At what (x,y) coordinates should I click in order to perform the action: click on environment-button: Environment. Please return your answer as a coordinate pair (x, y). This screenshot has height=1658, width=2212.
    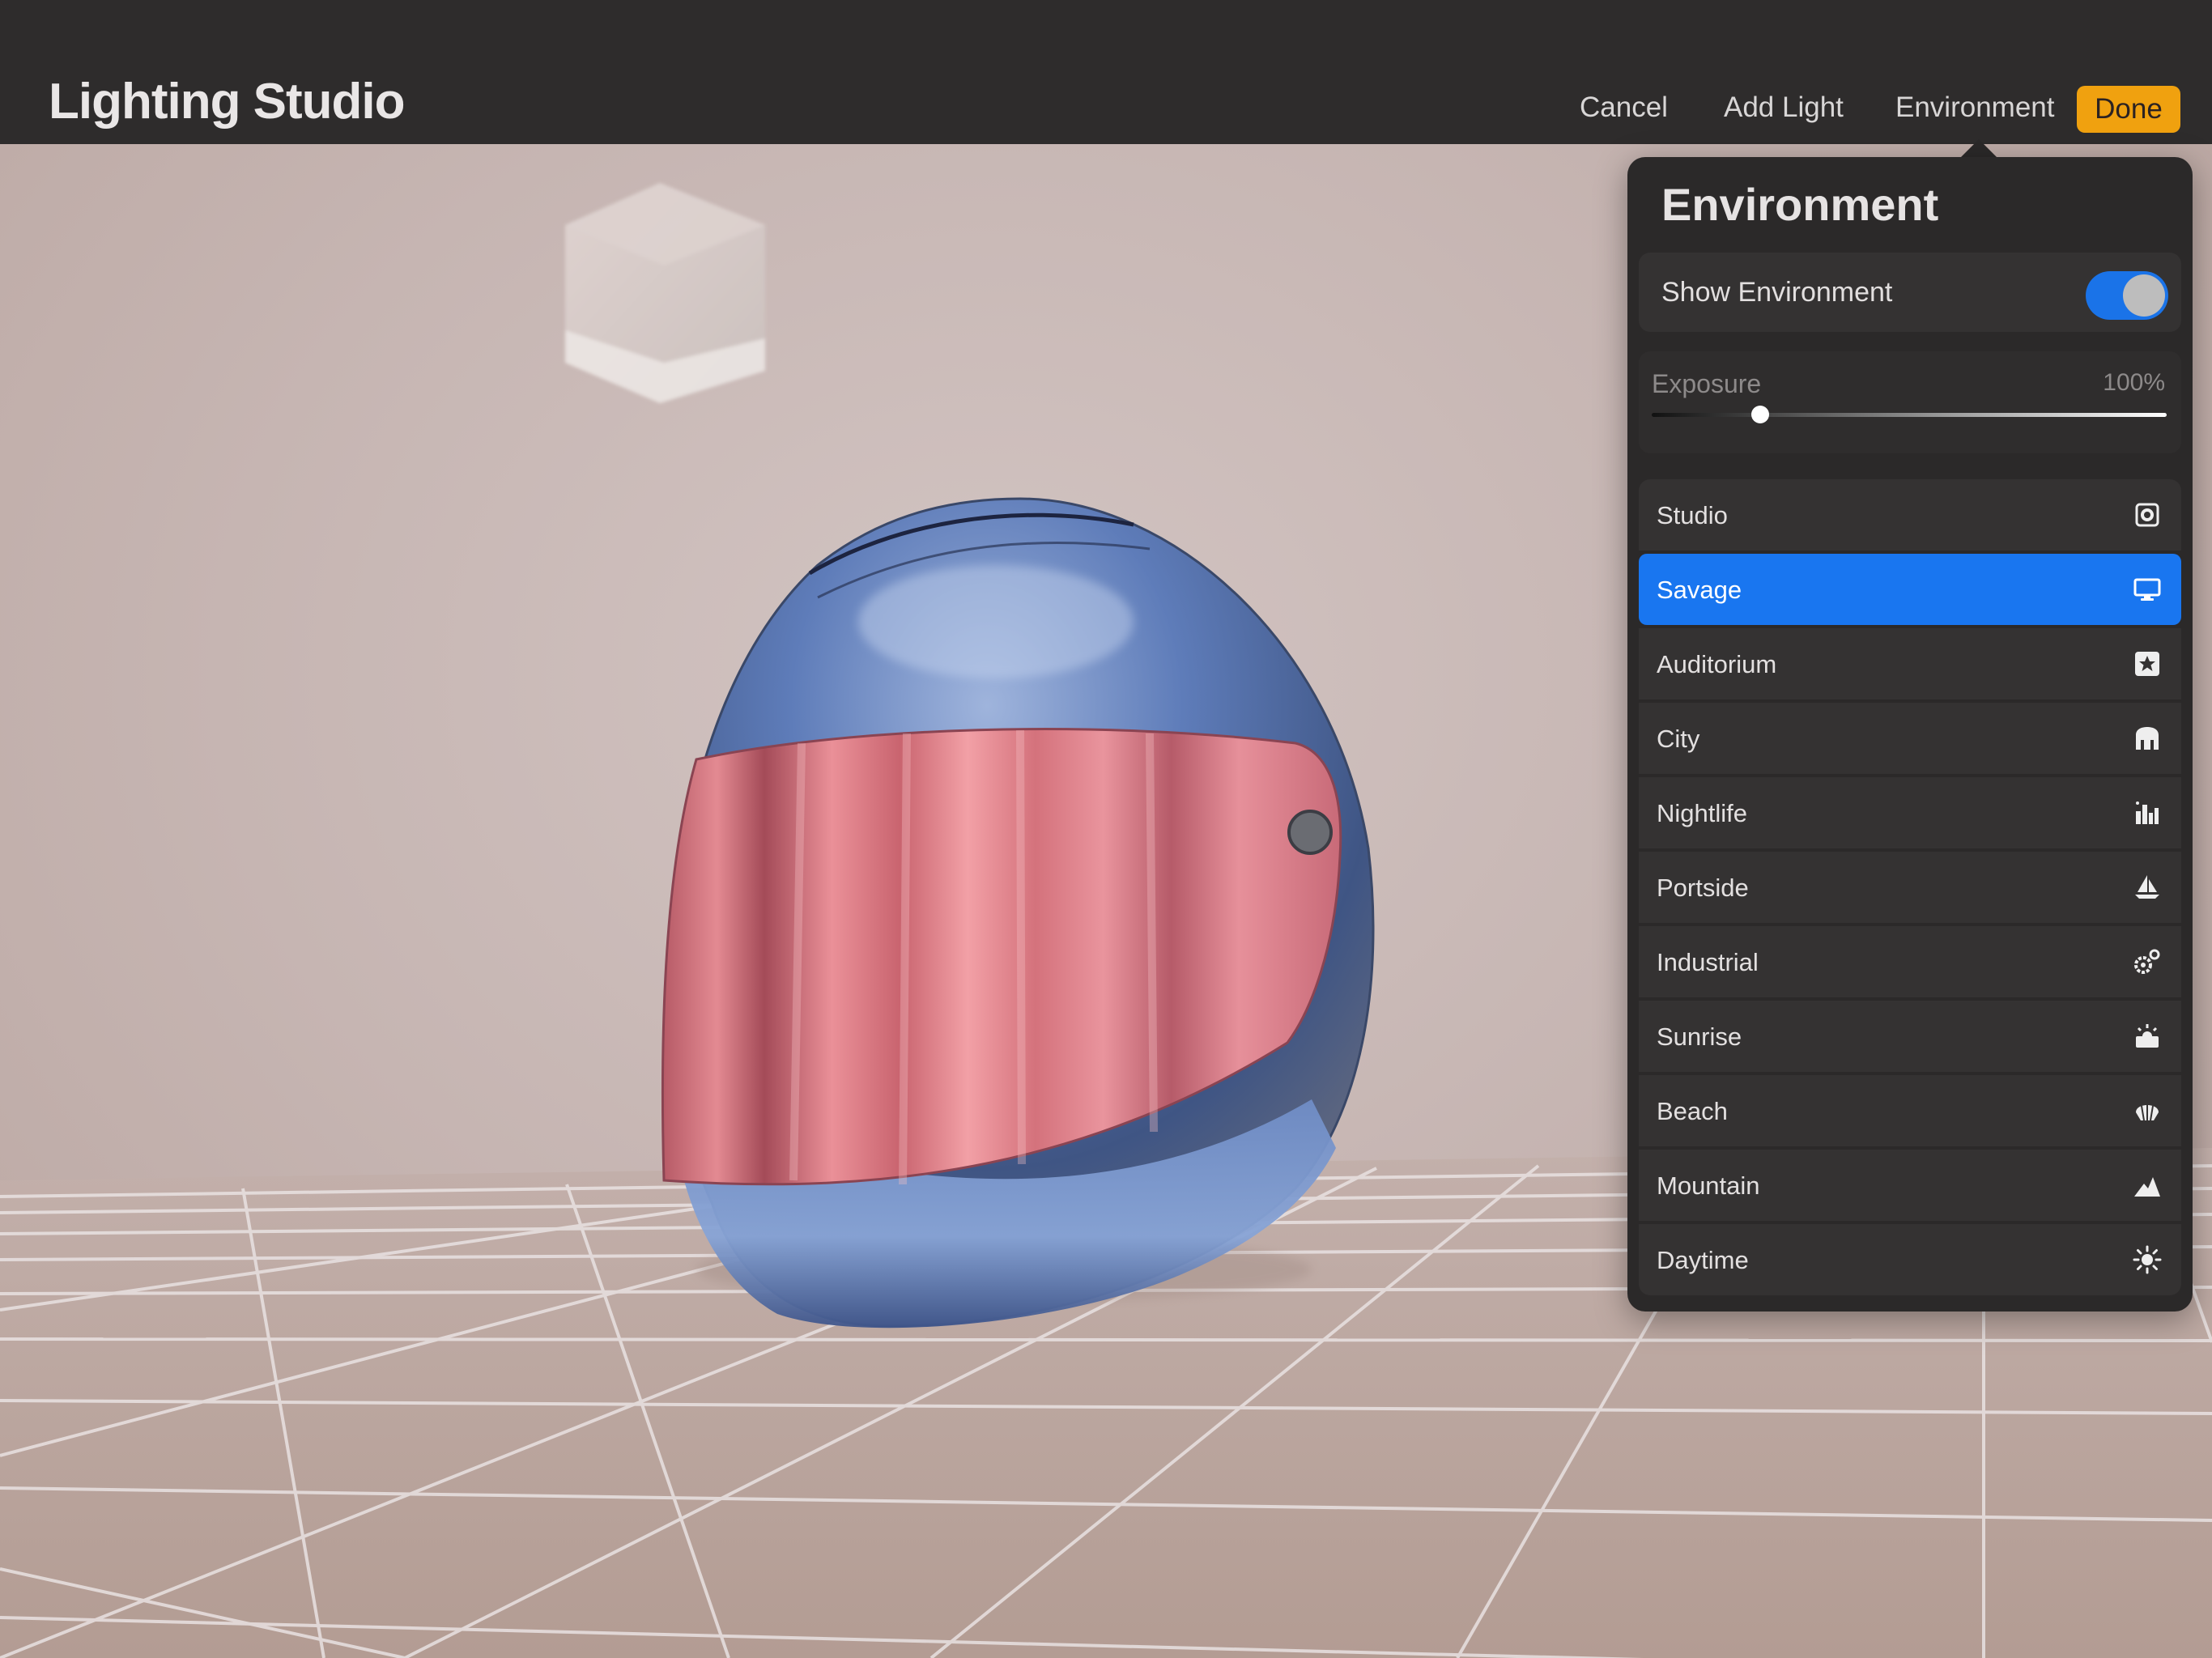
    Looking at the image, I should click on (1975, 107).